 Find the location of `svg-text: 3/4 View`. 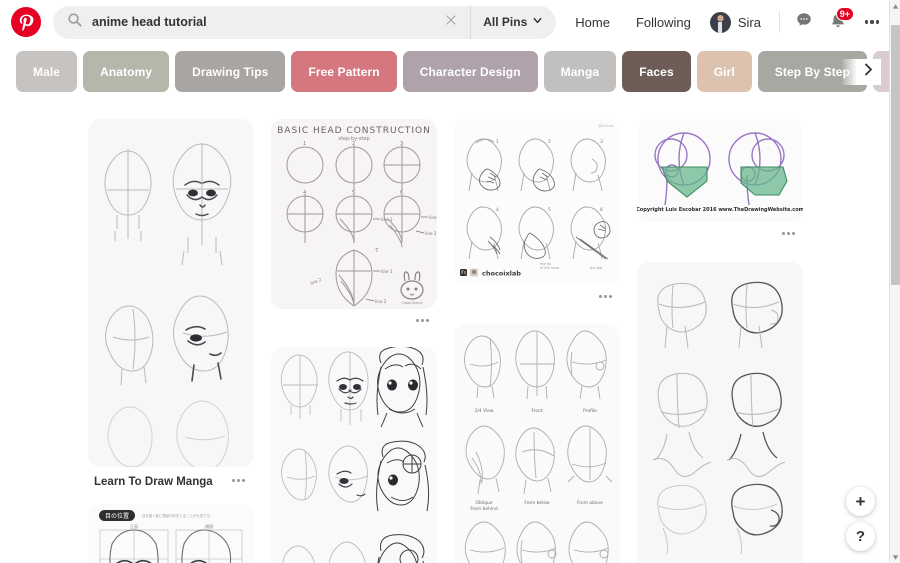

svg-text: 3/4 View is located at coordinates (484, 411).